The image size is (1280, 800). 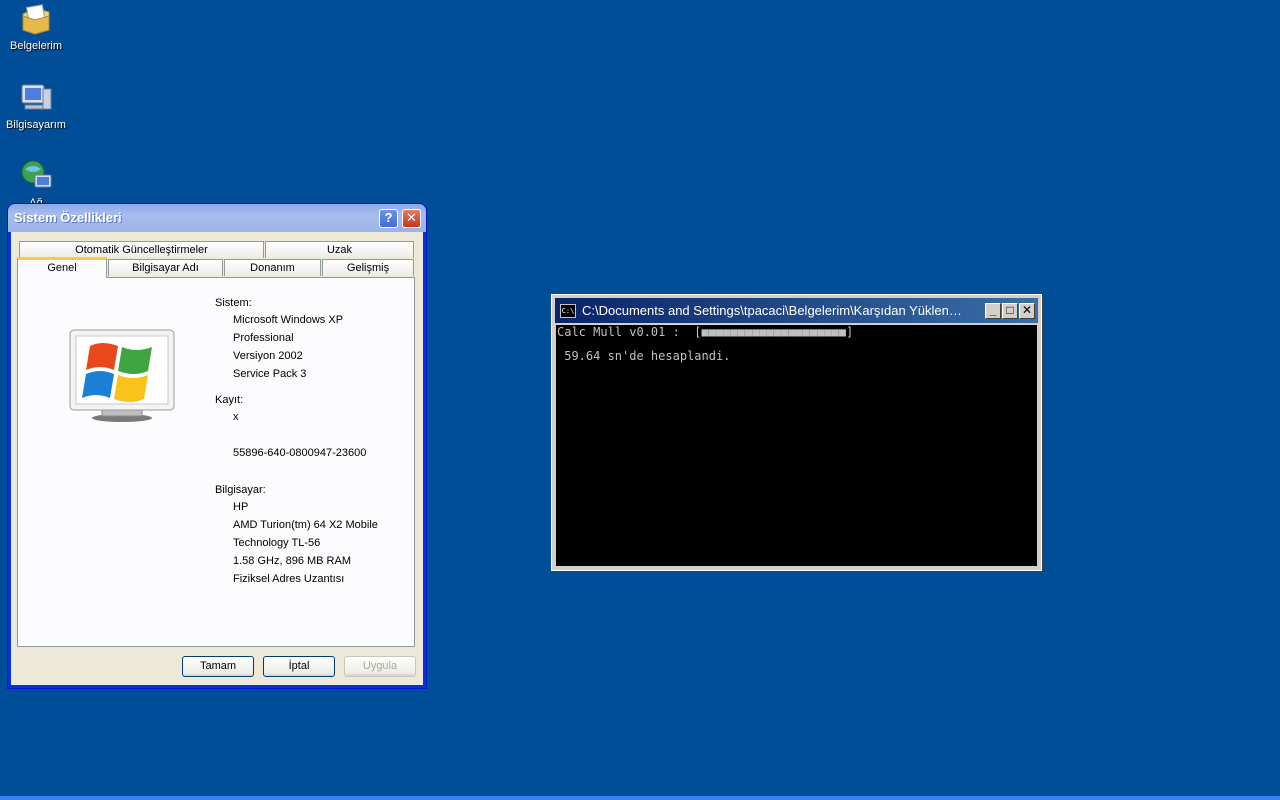 What do you see at coordinates (122, 376) in the screenshot?
I see `windows-logo-monitor-icon` at bounding box center [122, 376].